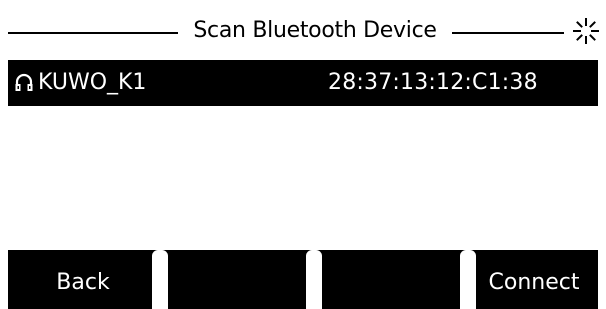 The height and width of the screenshot is (309, 606). I want to click on connect-button: Connect, so click(534, 279).